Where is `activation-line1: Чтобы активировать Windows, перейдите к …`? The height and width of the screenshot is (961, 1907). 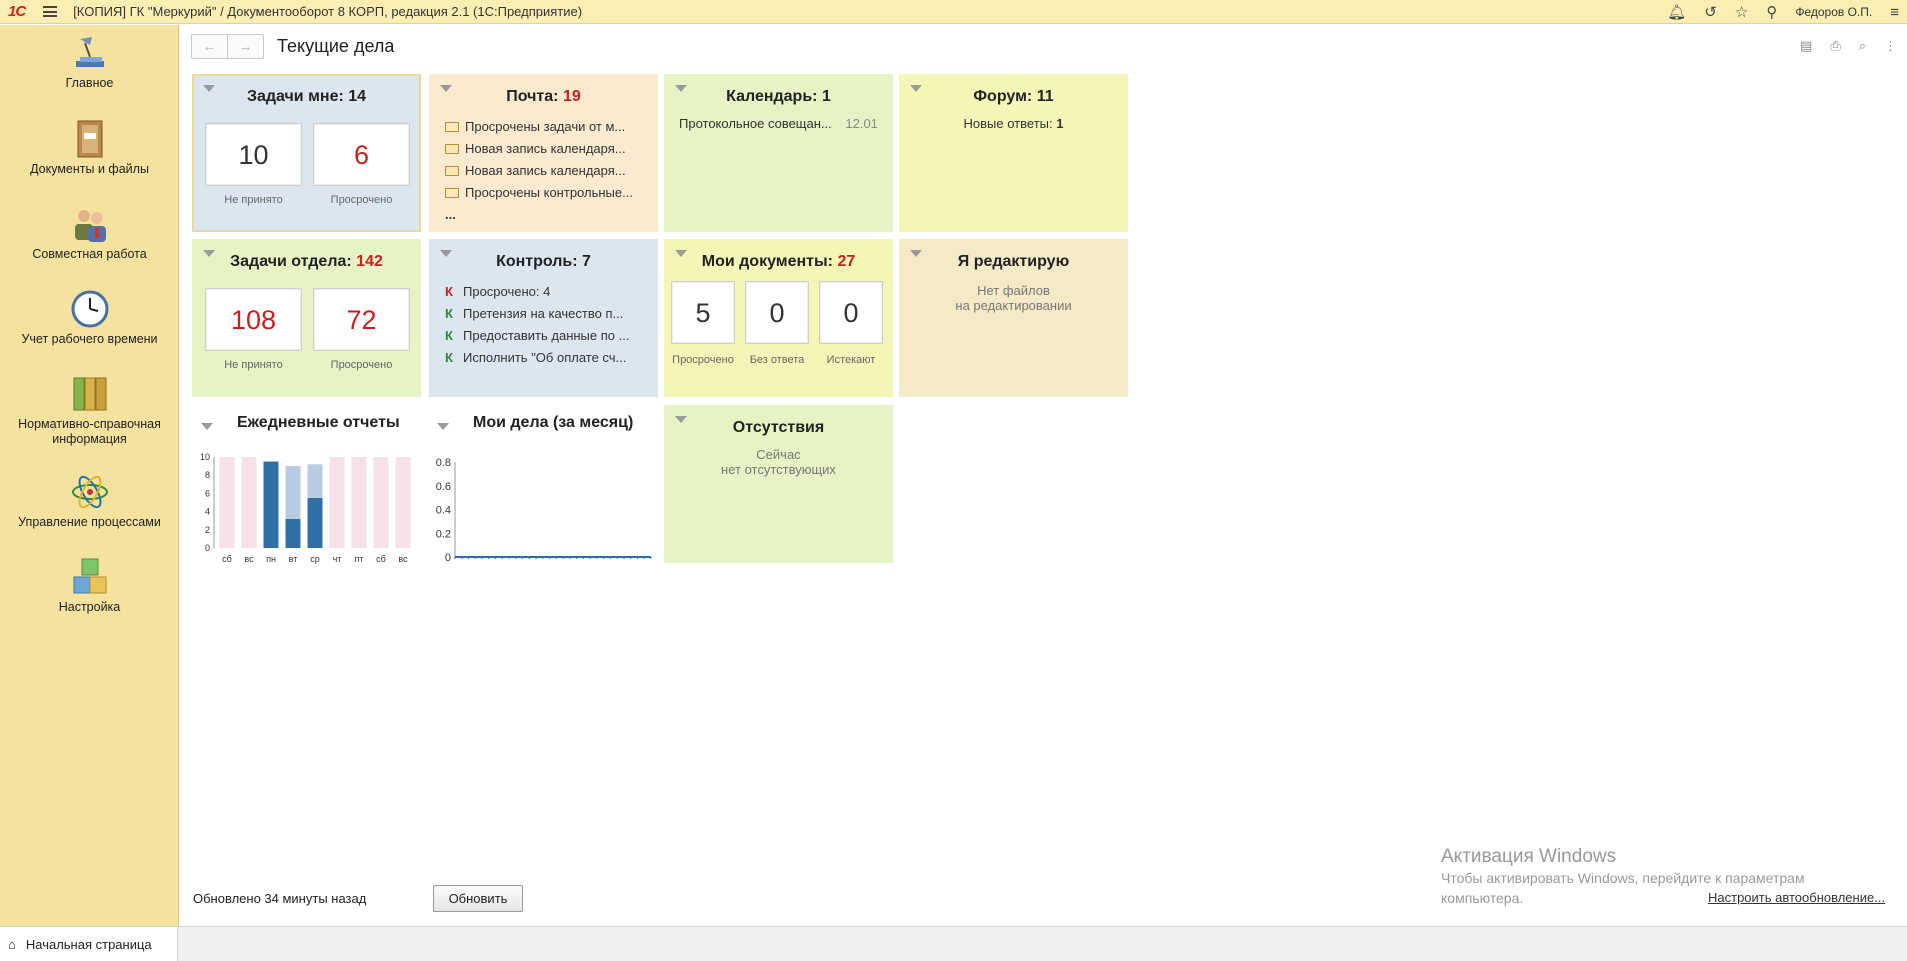
activation-line1: Чтобы активировать Windows, перейдите к … is located at coordinates (1623, 878).